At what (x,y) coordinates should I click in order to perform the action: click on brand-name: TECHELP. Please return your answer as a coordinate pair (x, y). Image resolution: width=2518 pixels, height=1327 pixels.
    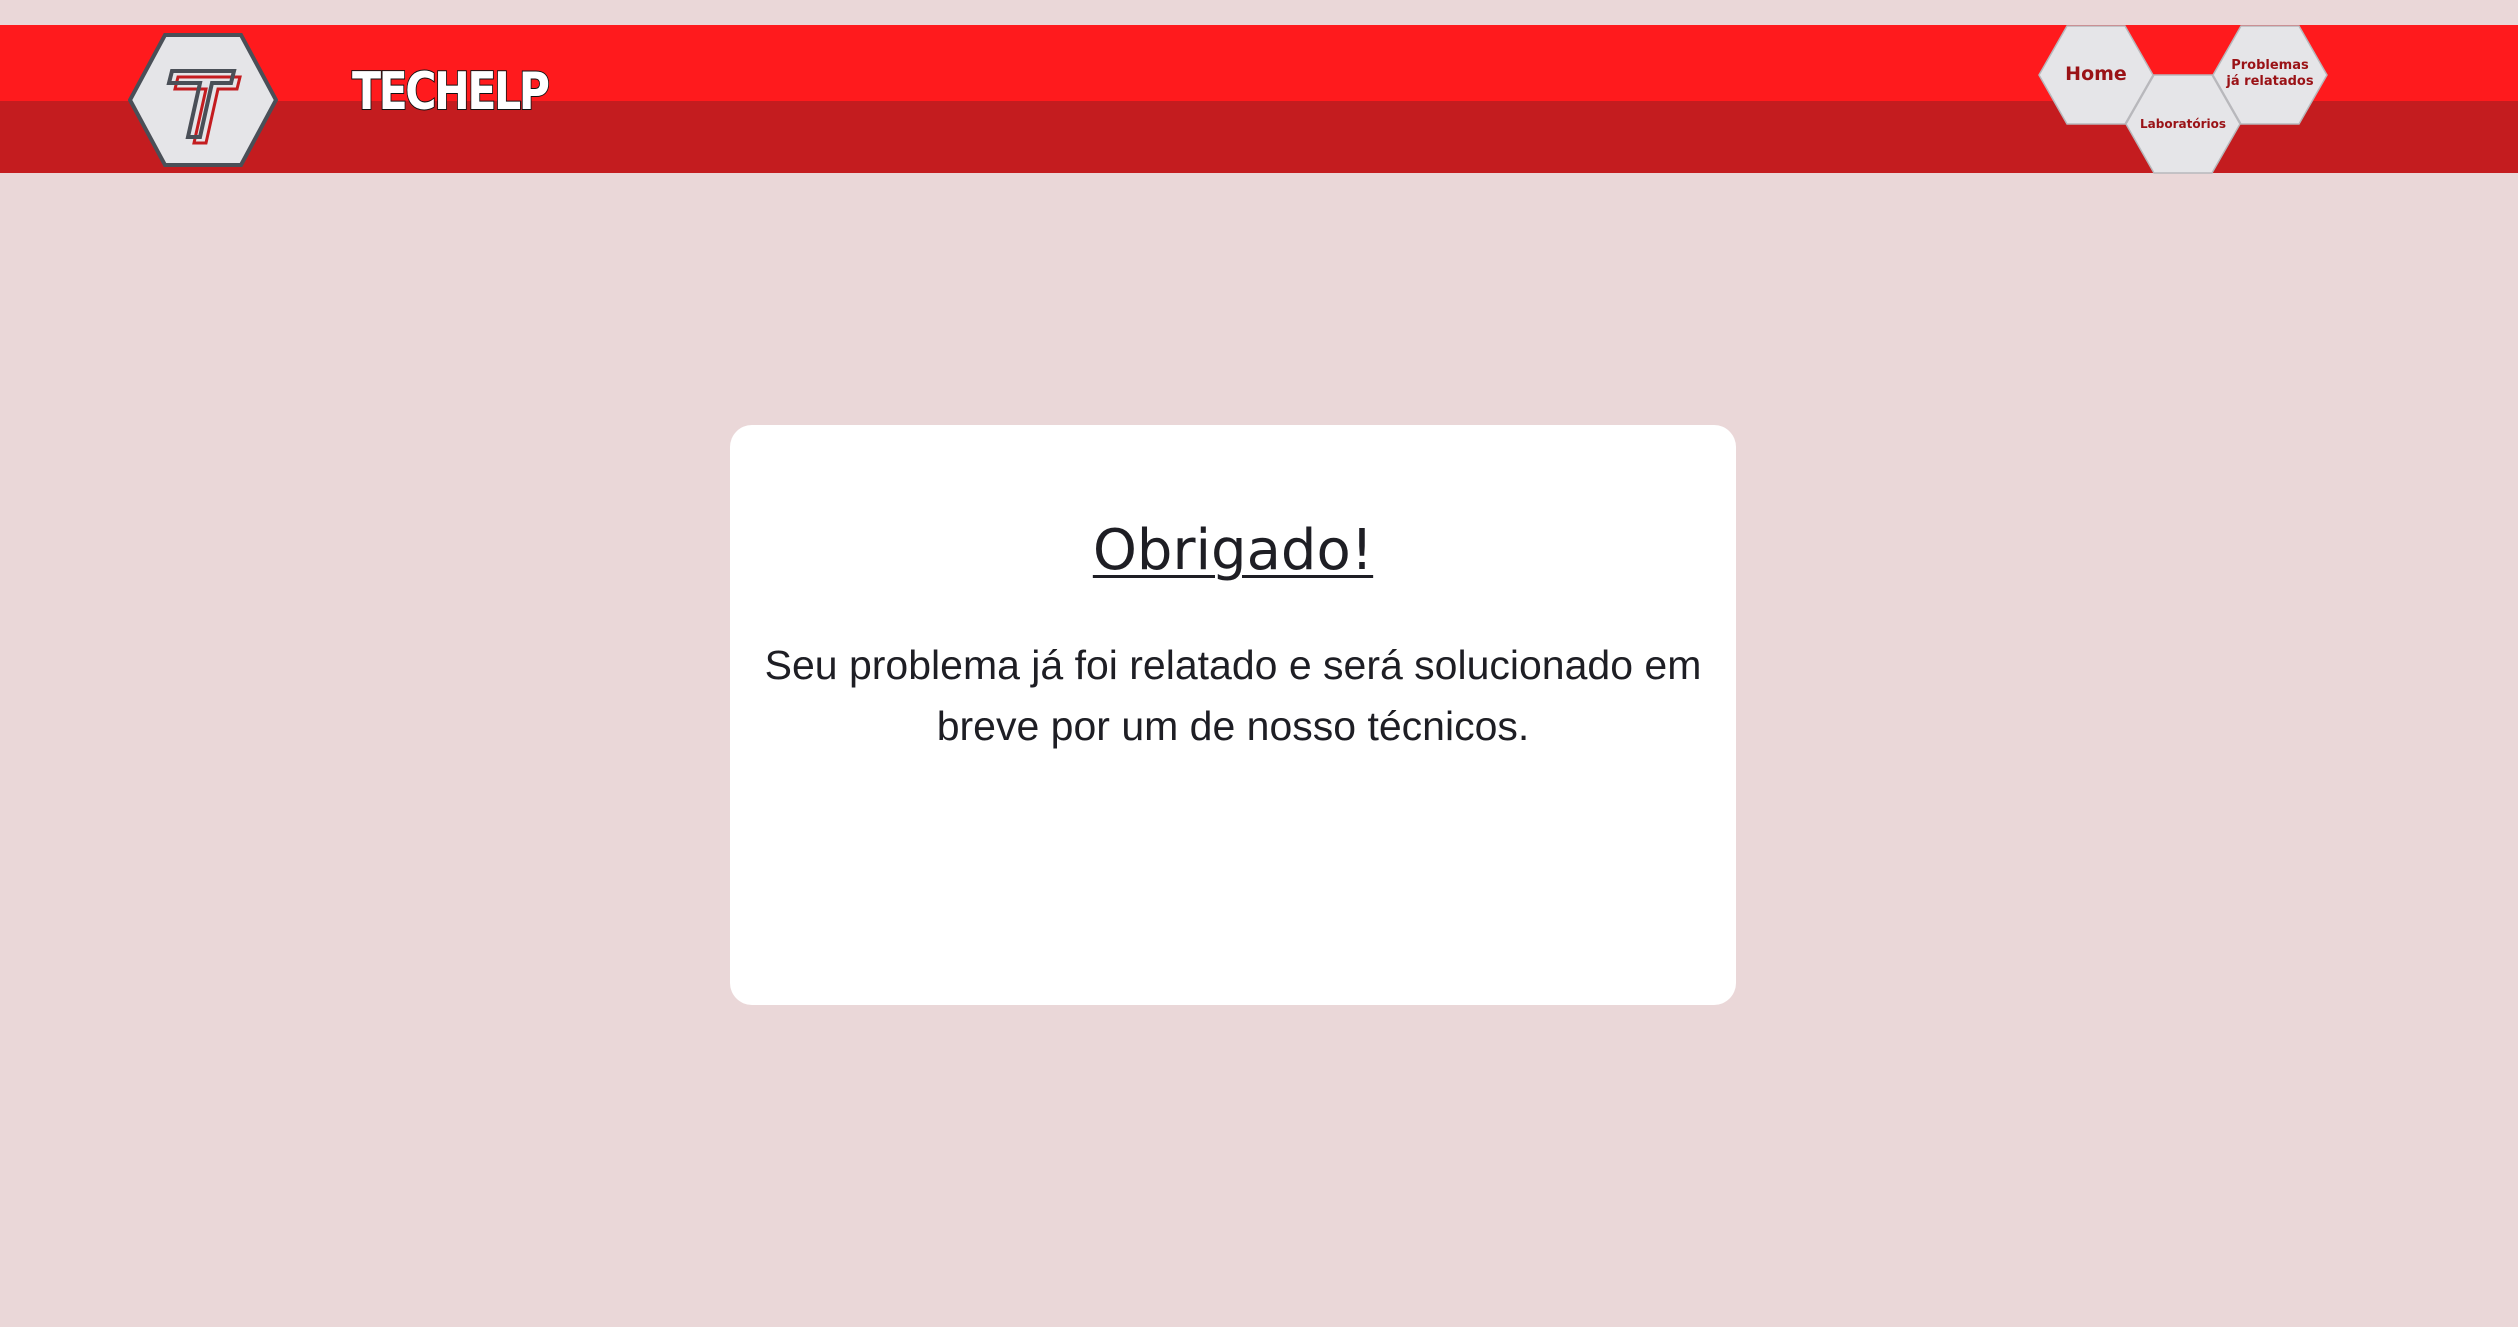
    Looking at the image, I should click on (451, 92).